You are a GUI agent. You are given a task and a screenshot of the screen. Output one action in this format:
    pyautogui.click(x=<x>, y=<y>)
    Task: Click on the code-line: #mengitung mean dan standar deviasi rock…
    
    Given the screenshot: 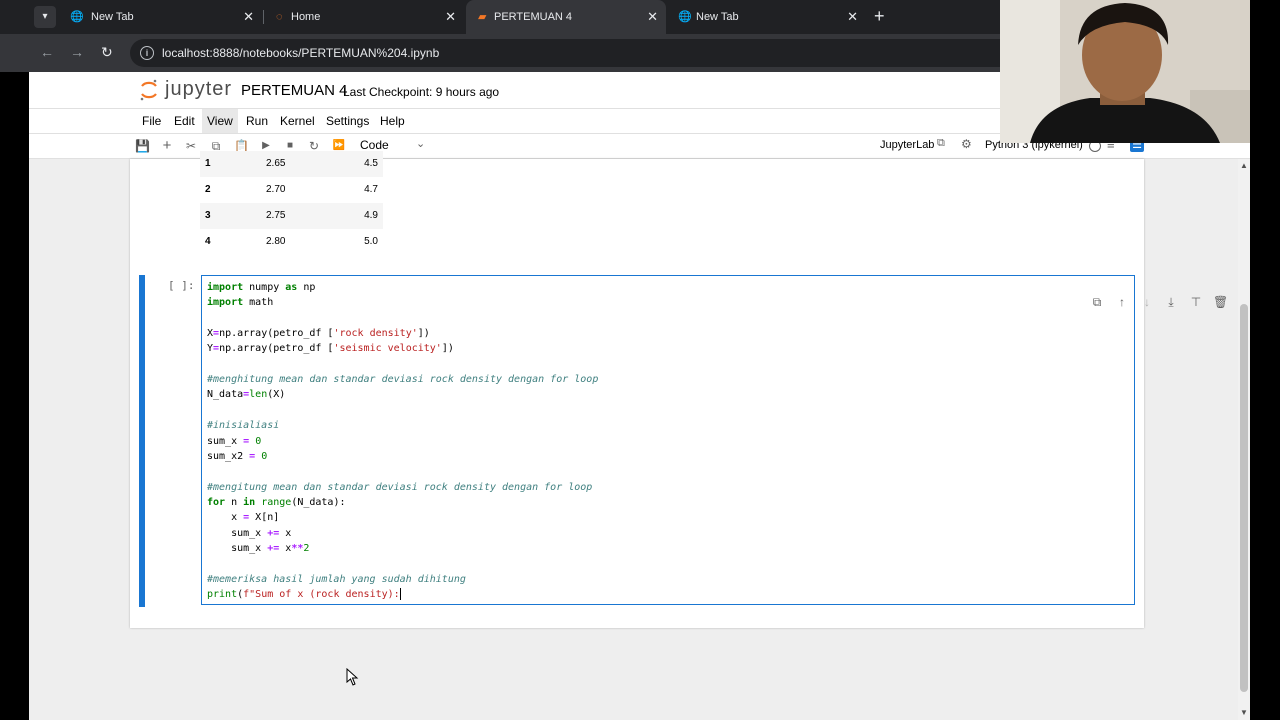 What is the action you would take?
    pyautogui.click(x=399, y=487)
    